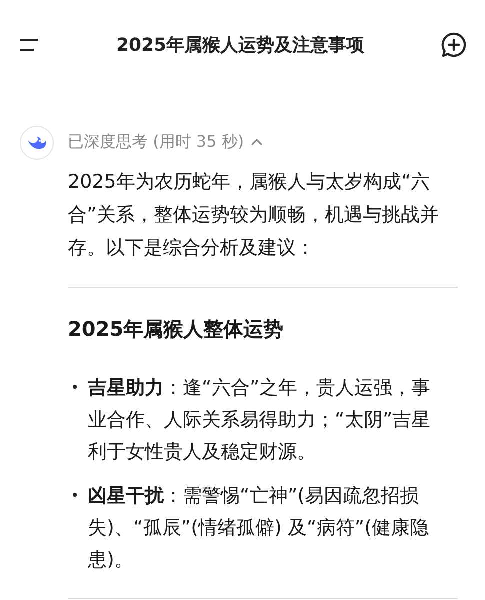 Image resolution: width=485 pixels, height=600 pixels. Describe the element at coordinates (453, 45) in the screenshot. I see `new-chat-icon` at that location.